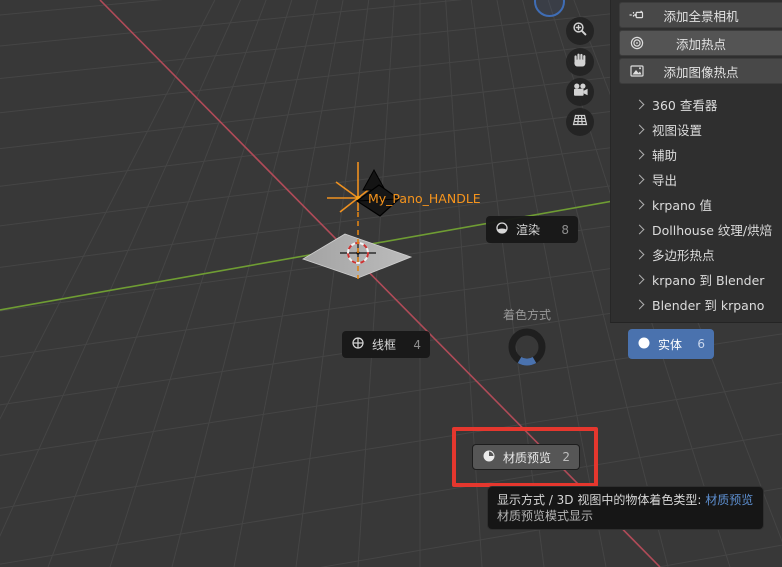  I want to click on hotspot-target-icon, so click(637, 43).